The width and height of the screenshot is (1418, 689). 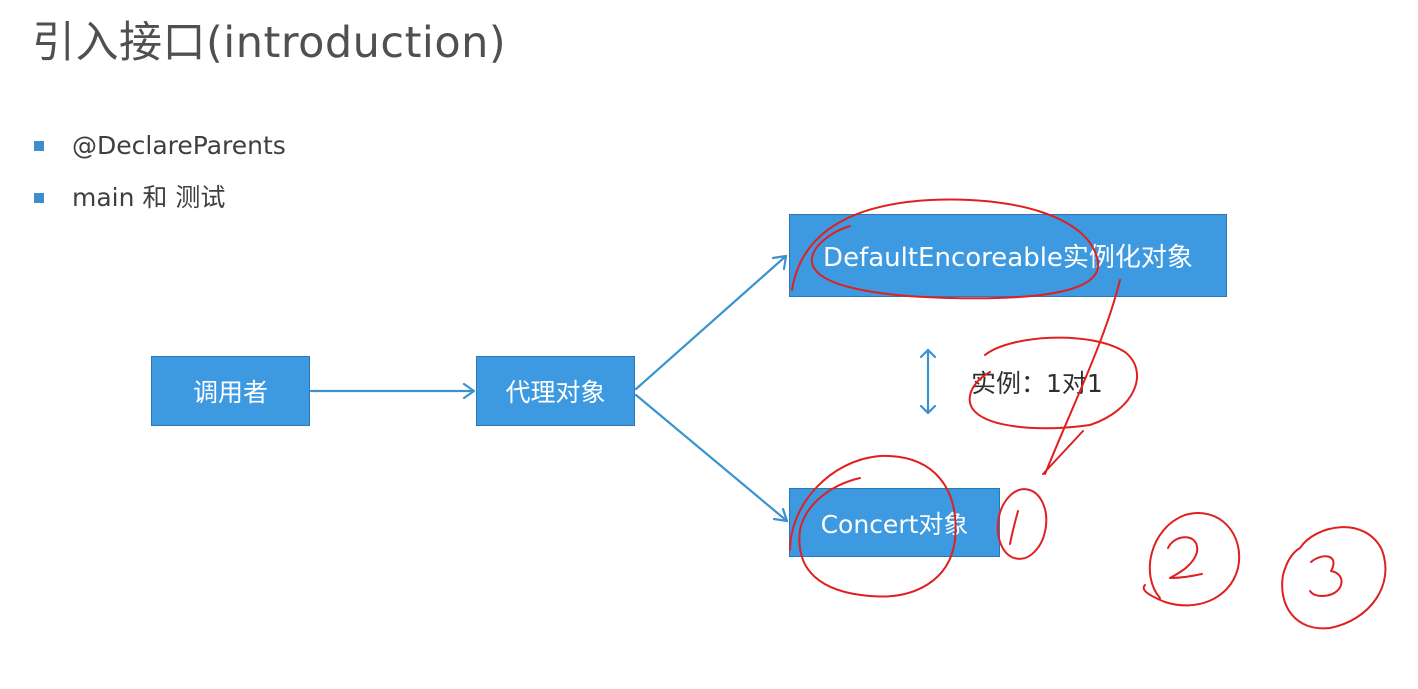 I want to click on annotation-loop-relation, so click(x=1053, y=383).